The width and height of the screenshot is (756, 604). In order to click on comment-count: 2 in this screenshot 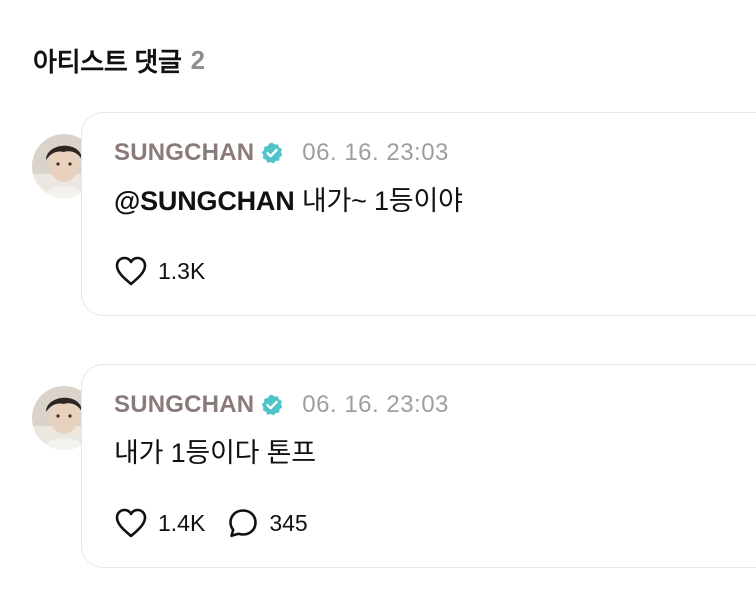, I will do `click(197, 59)`.